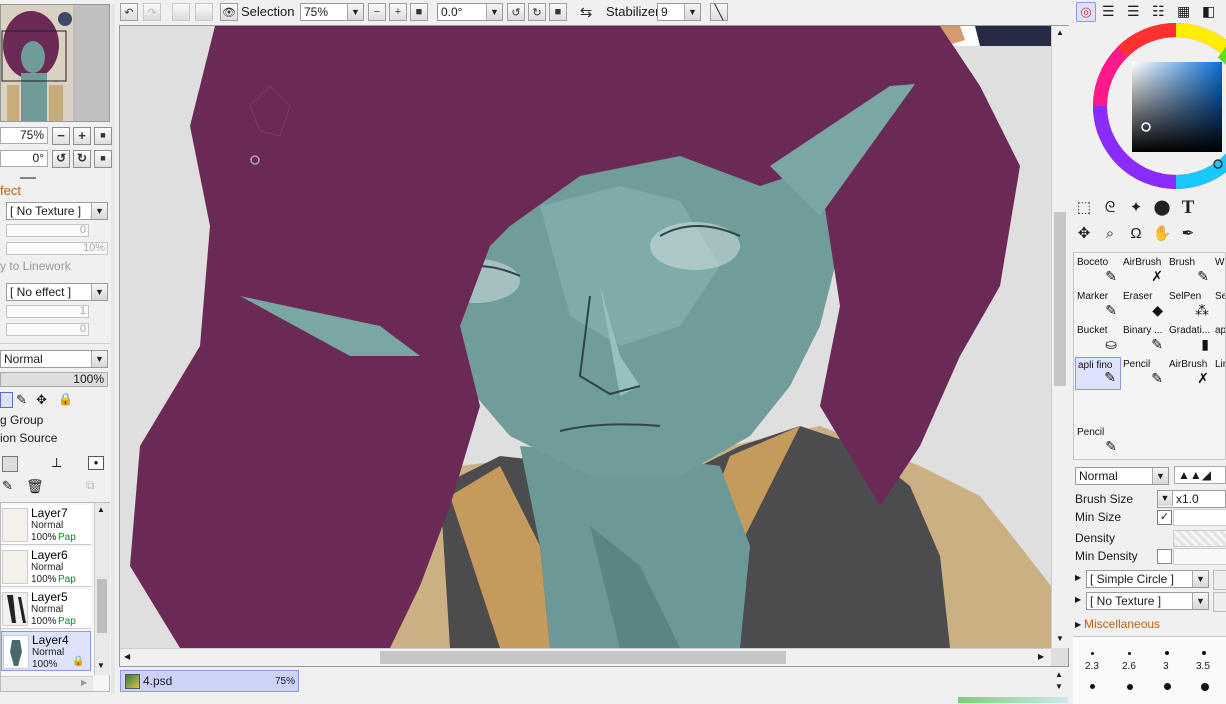 Image resolution: width=1226 pixels, height=704 pixels. Describe the element at coordinates (54, 379) in the screenshot. I see `layer-opacity-bar: 100%` at that location.